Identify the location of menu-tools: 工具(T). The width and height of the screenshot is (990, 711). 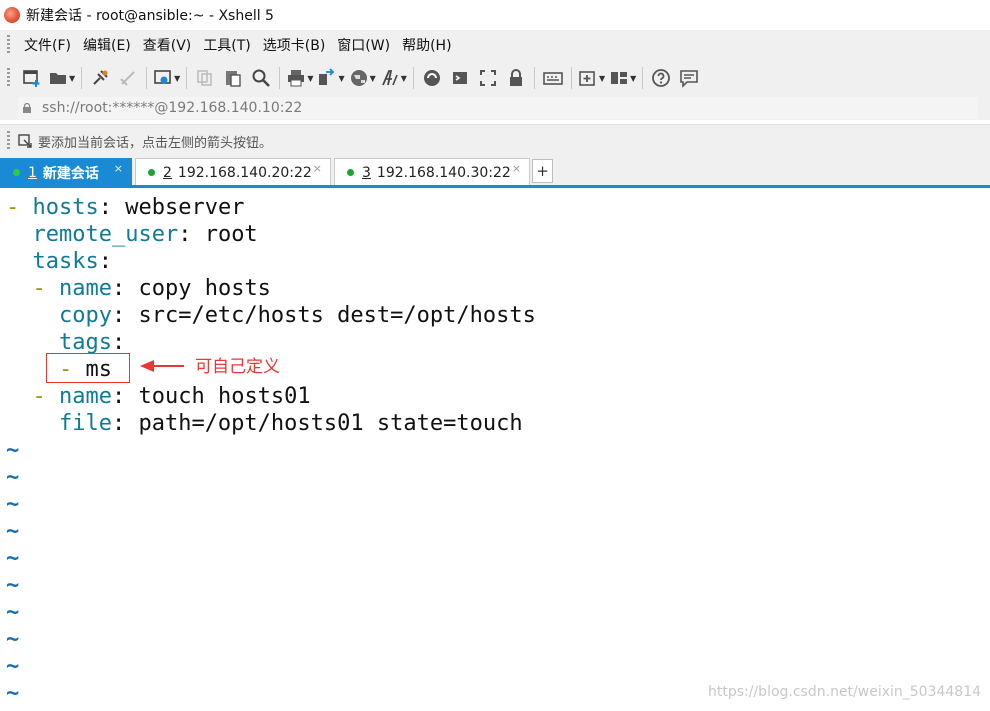
(226, 45).